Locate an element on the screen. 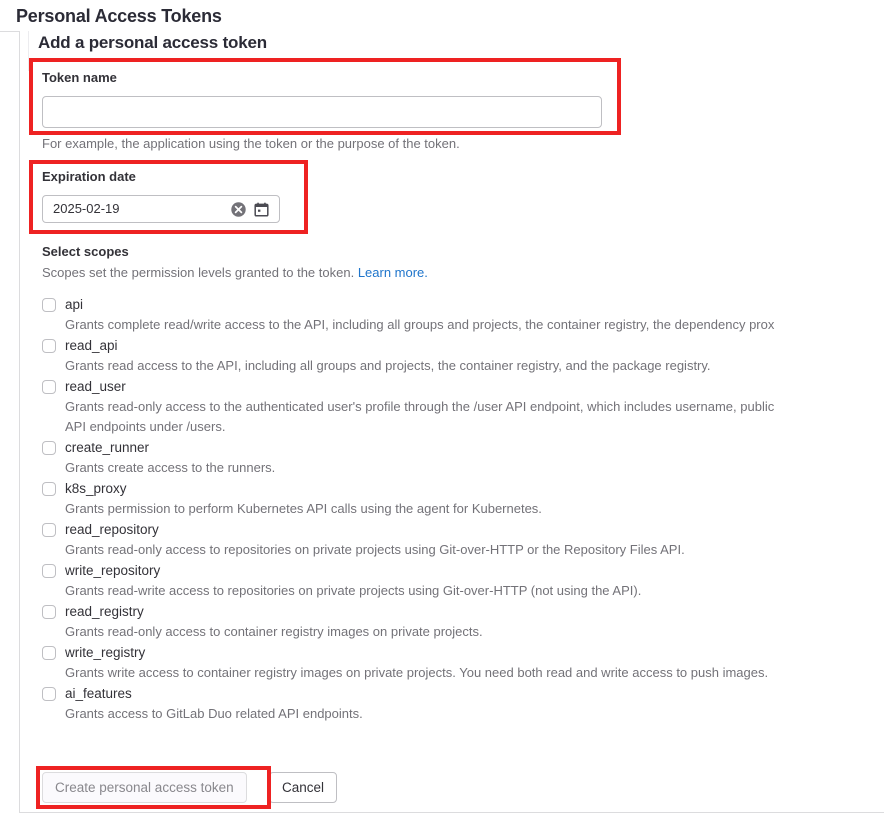  create-personal-access-token-button: Create personal access token is located at coordinates (144, 787).